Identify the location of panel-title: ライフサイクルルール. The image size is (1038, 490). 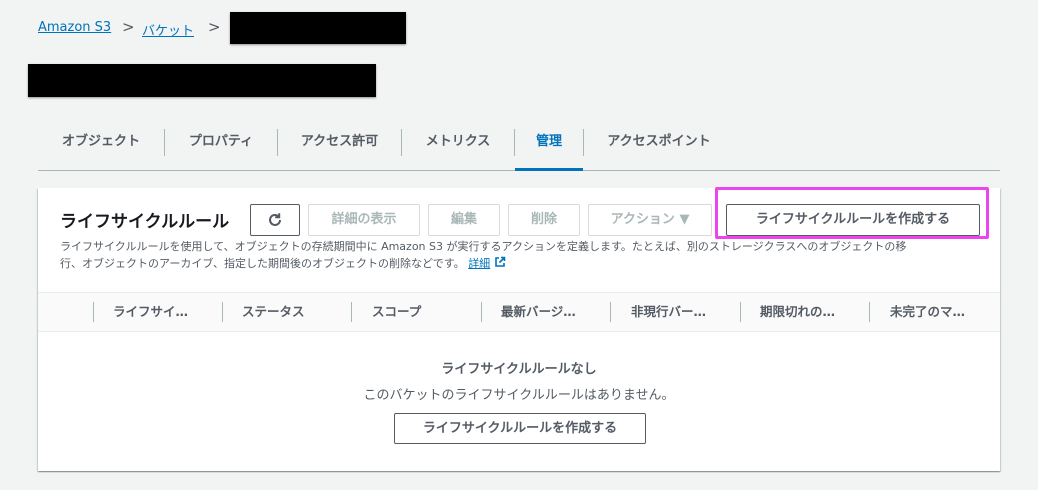
(145, 222).